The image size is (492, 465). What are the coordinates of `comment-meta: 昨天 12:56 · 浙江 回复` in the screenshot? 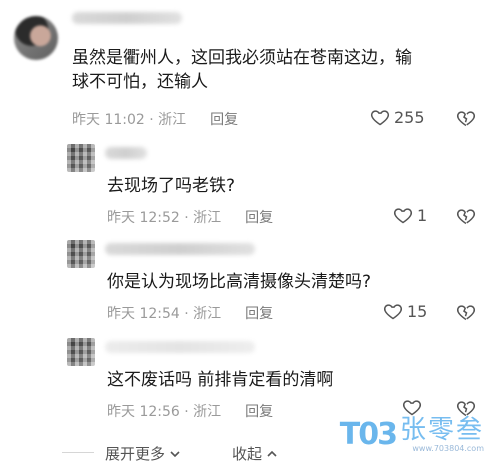 It's located at (190, 411).